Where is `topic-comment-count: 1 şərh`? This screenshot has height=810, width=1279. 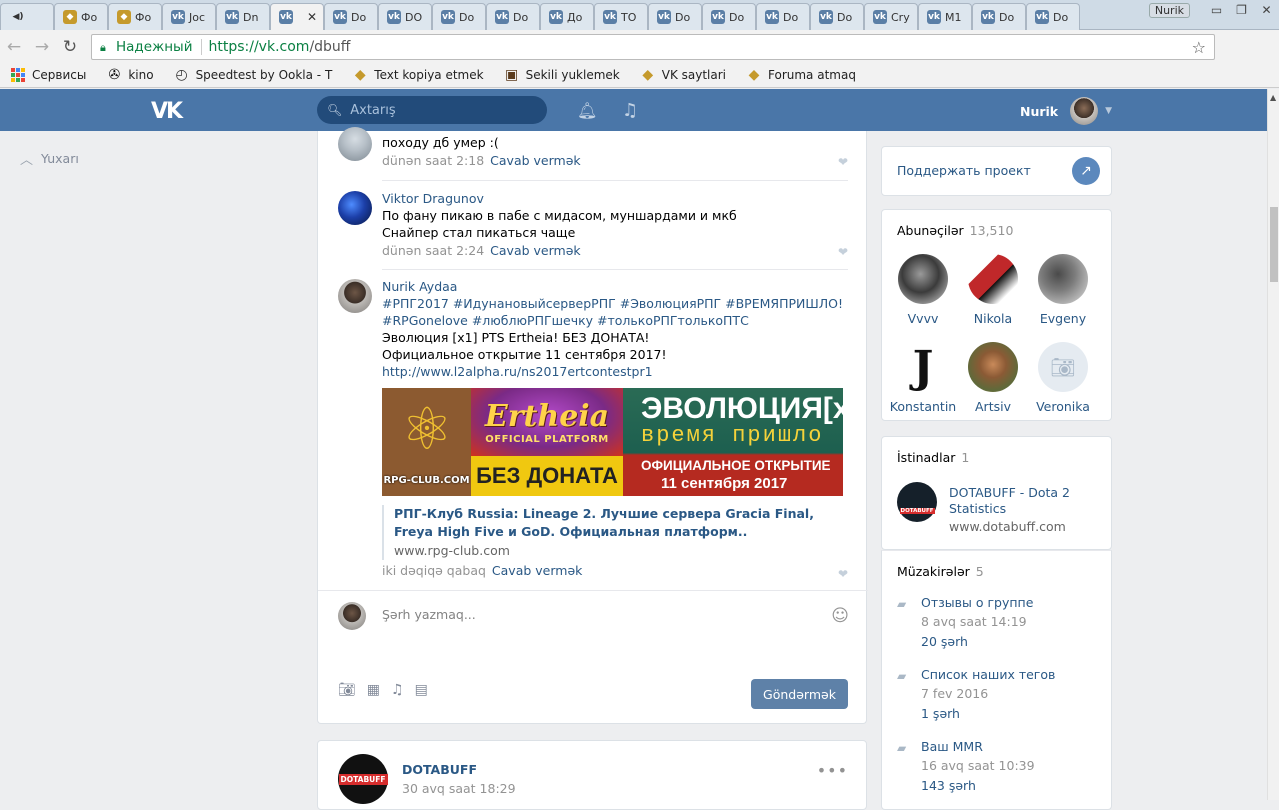 topic-comment-count: 1 şərh is located at coordinates (940, 713).